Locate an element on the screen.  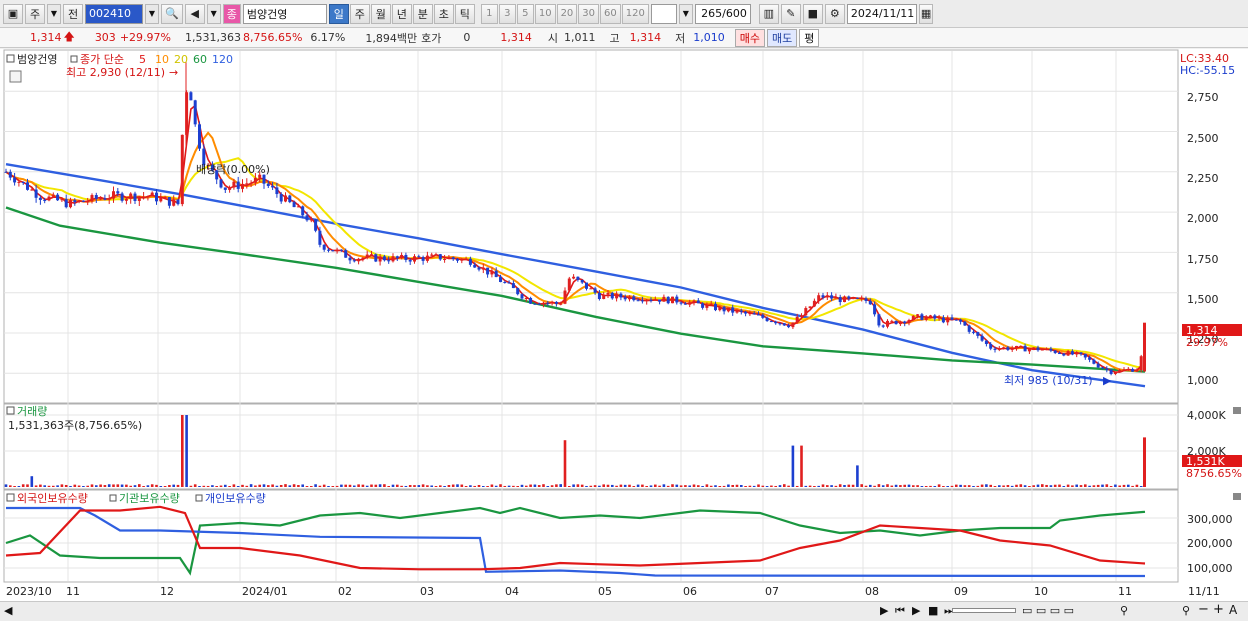
interval-second: 초 is located at coordinates (443, 13).